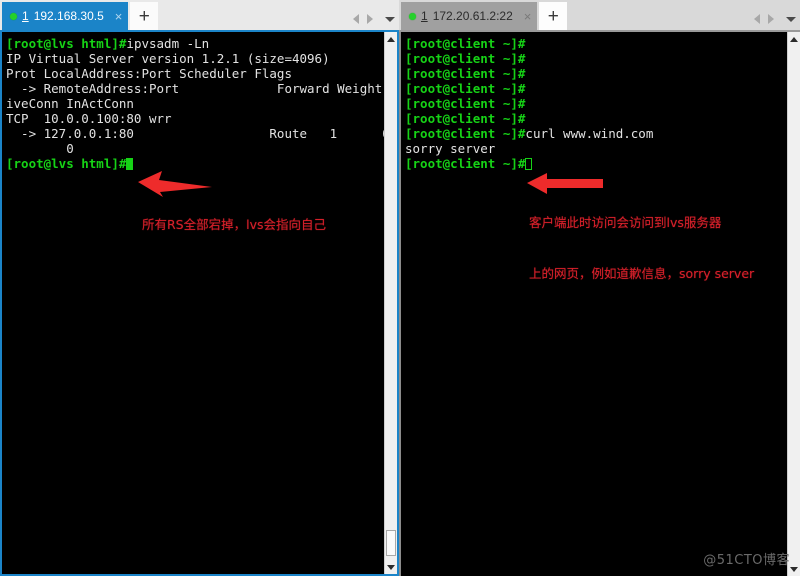 This screenshot has width=800, height=576. Describe the element at coordinates (450, 148) in the screenshot. I see `terminal-text: sorry server` at that location.